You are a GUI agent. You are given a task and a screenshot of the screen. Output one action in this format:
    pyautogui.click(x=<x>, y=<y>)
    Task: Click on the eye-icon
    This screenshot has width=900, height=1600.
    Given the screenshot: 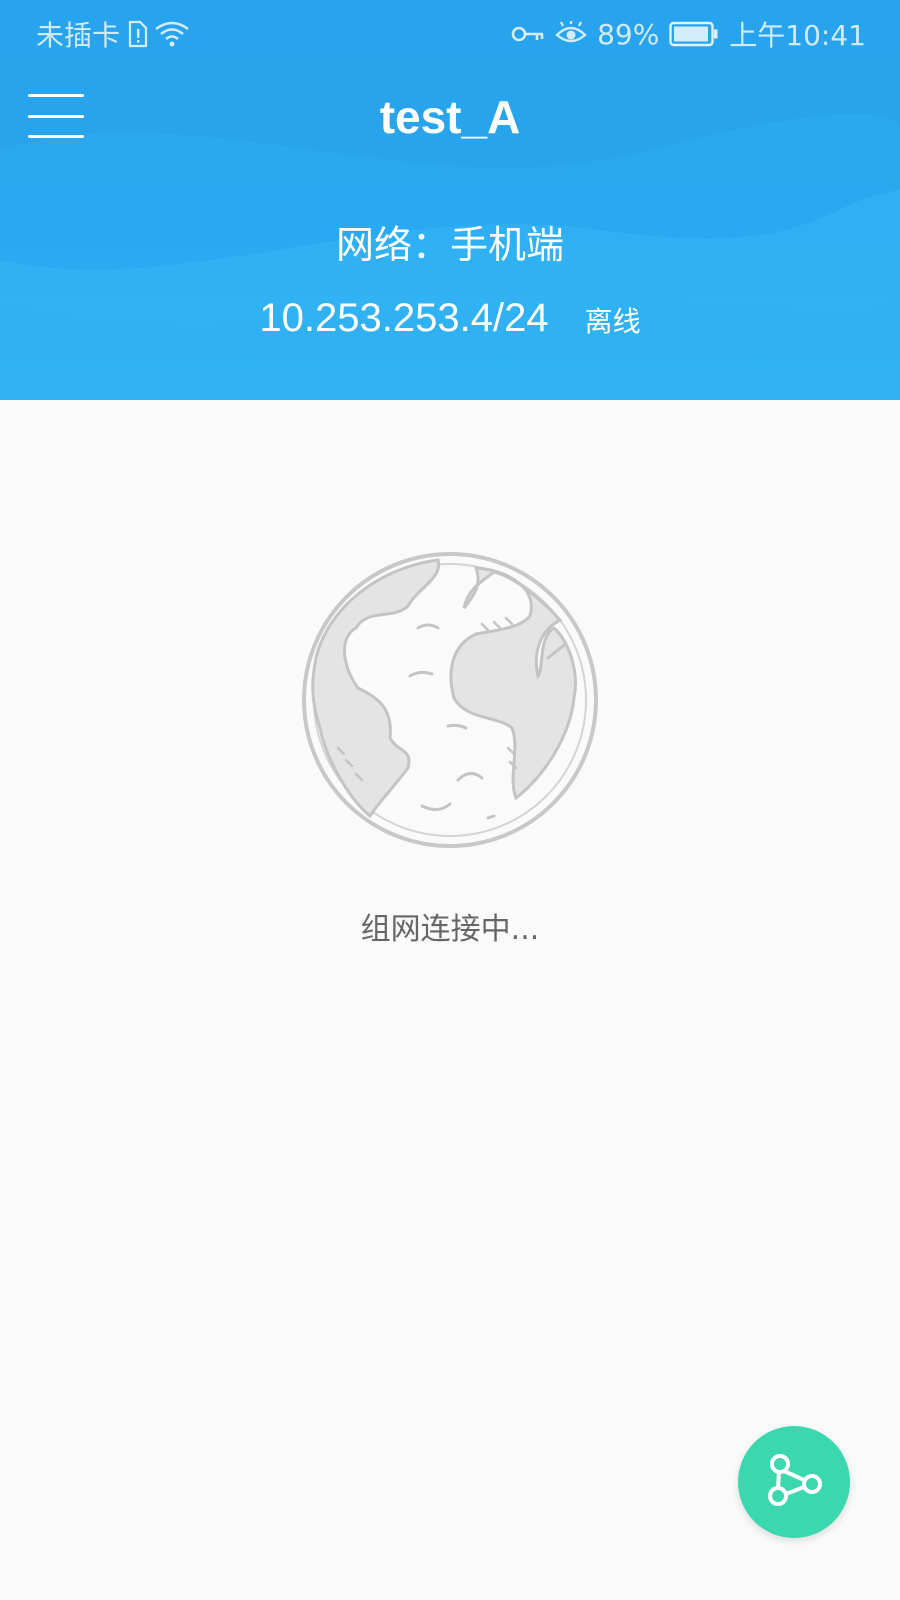 What is the action you would take?
    pyautogui.click(x=571, y=34)
    